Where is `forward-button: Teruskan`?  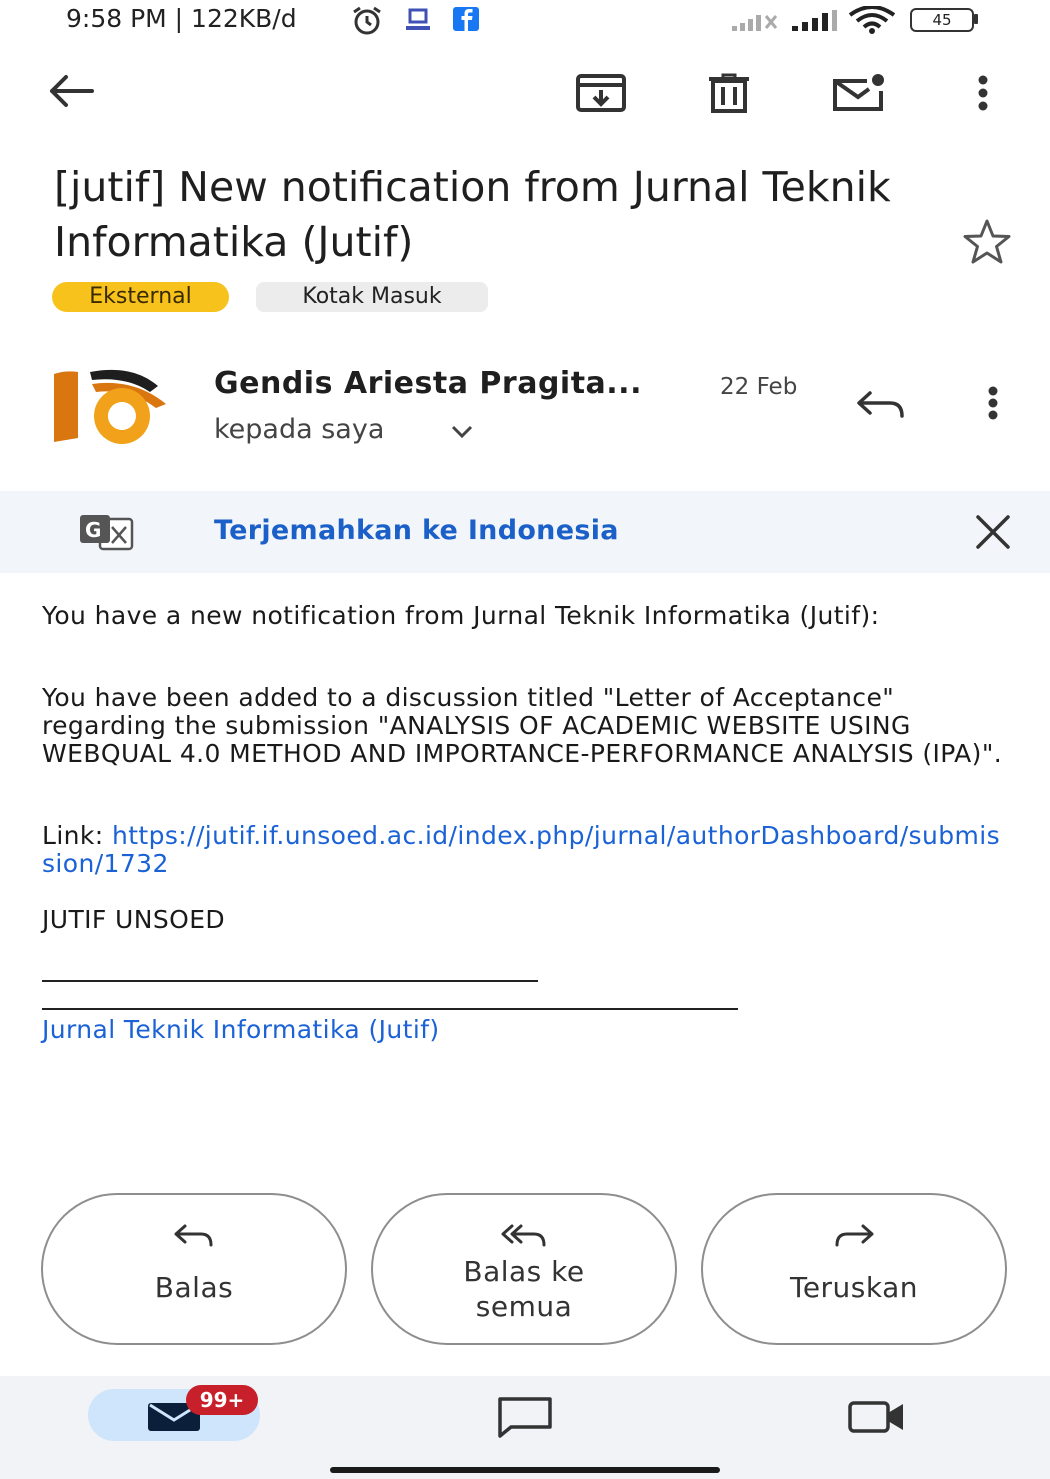
forward-button: Teruskan is located at coordinates (854, 1269).